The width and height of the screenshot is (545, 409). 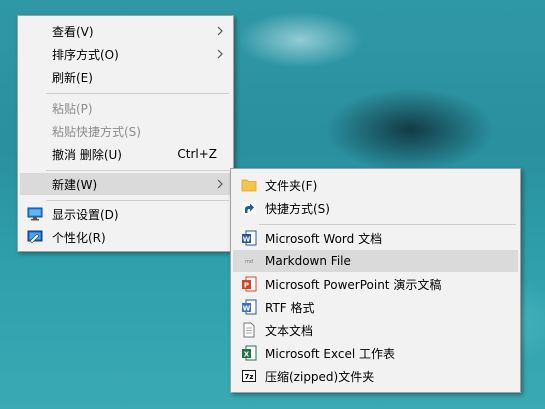 I want to click on new-zip-label: 压缩(zipped)文件夹, so click(x=320, y=376).